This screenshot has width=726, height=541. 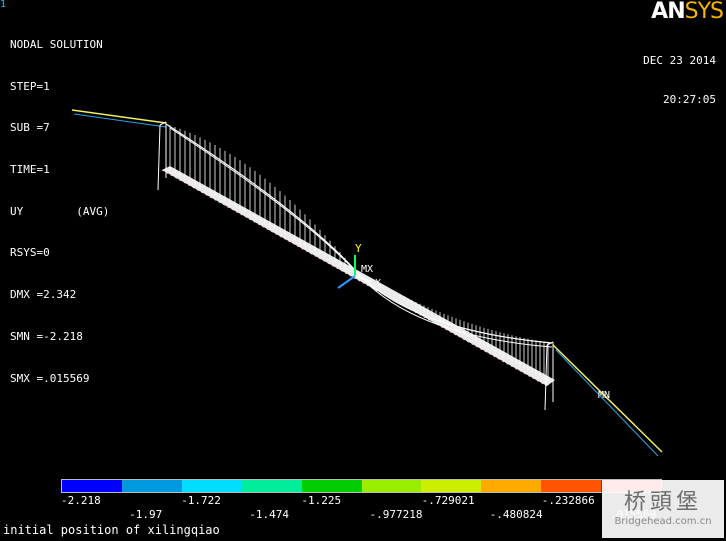 What do you see at coordinates (162, 156) in the screenshot?
I see `left-tower` at bounding box center [162, 156].